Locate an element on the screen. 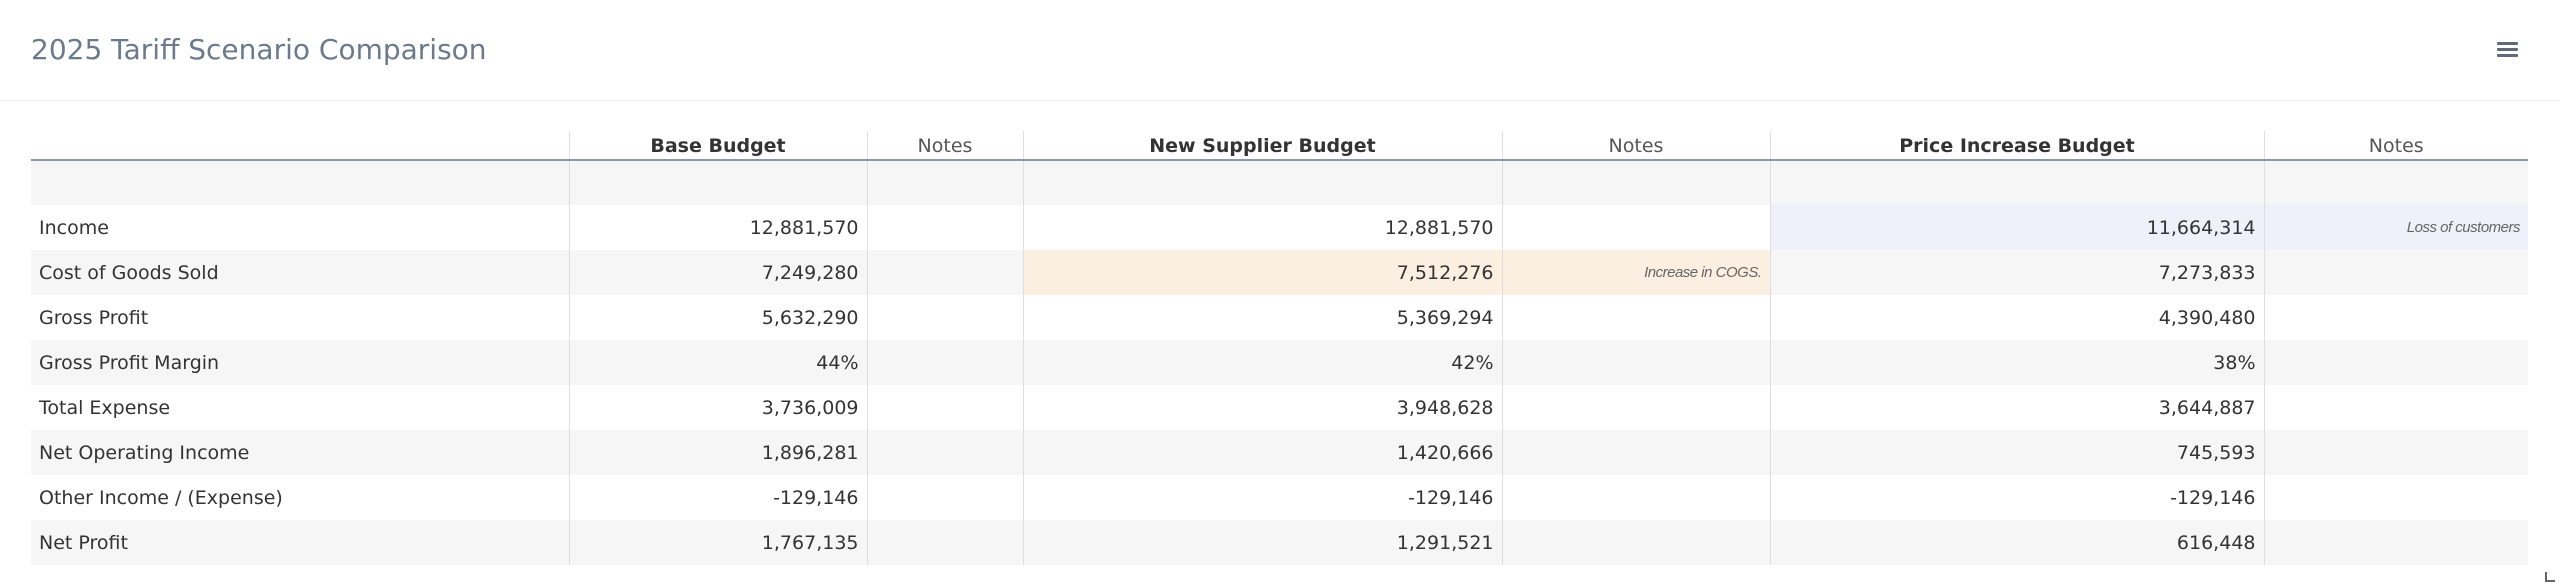 The width and height of the screenshot is (2560, 586). row-label: Cost of Goods Sold is located at coordinates (300, 272).